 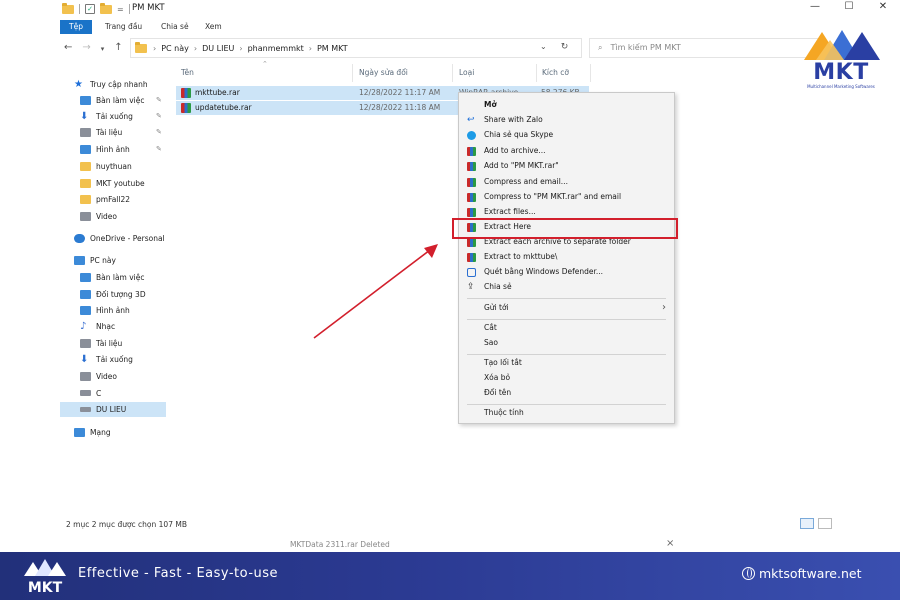 What do you see at coordinates (97, 326) in the screenshot?
I see `sidebar-item-music: ♪ Nhạc` at bounding box center [97, 326].